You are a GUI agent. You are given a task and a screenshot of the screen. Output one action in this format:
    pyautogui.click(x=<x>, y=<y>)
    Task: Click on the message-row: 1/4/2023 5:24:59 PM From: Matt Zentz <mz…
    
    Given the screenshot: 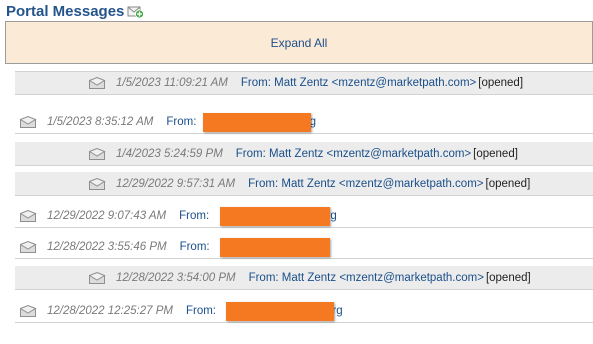 What is the action you would take?
    pyautogui.click(x=304, y=154)
    